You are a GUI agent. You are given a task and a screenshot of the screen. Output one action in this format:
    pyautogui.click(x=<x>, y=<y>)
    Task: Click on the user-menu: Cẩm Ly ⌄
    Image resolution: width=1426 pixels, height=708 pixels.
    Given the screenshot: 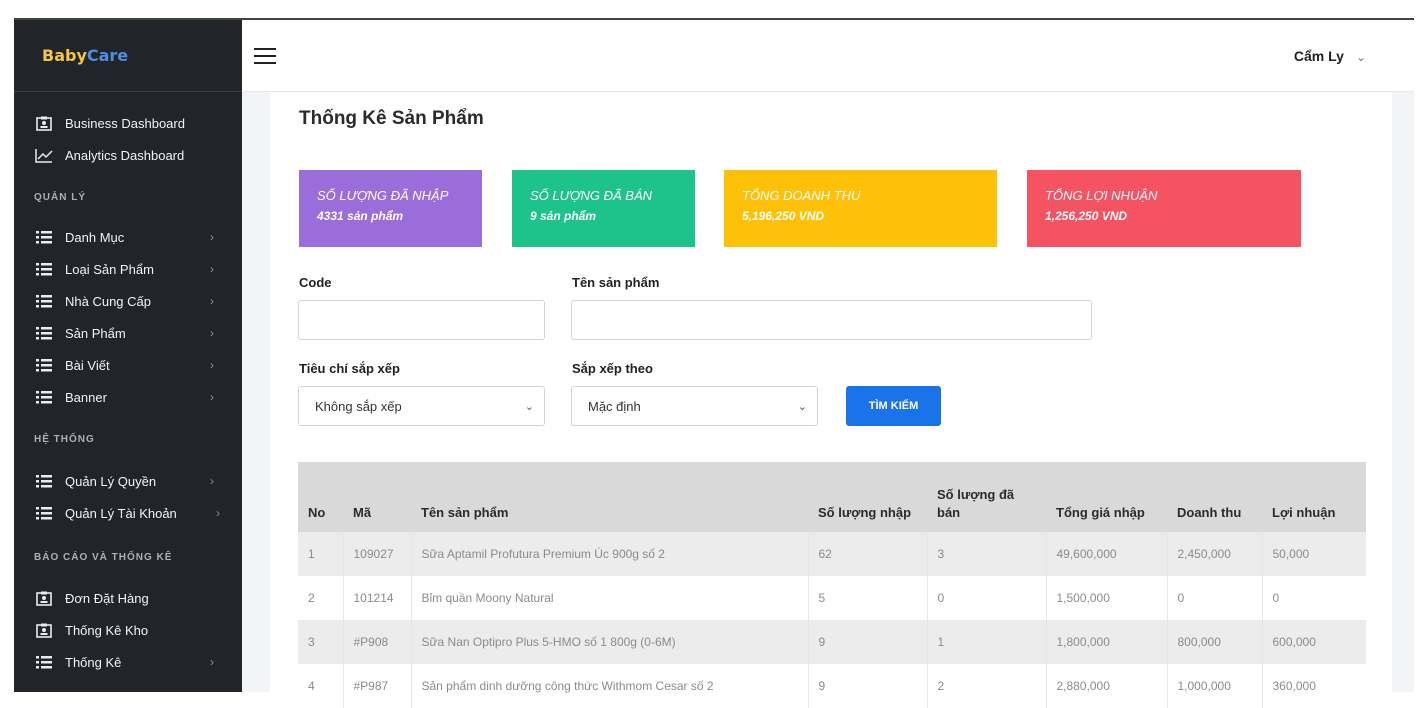 What is the action you would take?
    pyautogui.click(x=1330, y=56)
    